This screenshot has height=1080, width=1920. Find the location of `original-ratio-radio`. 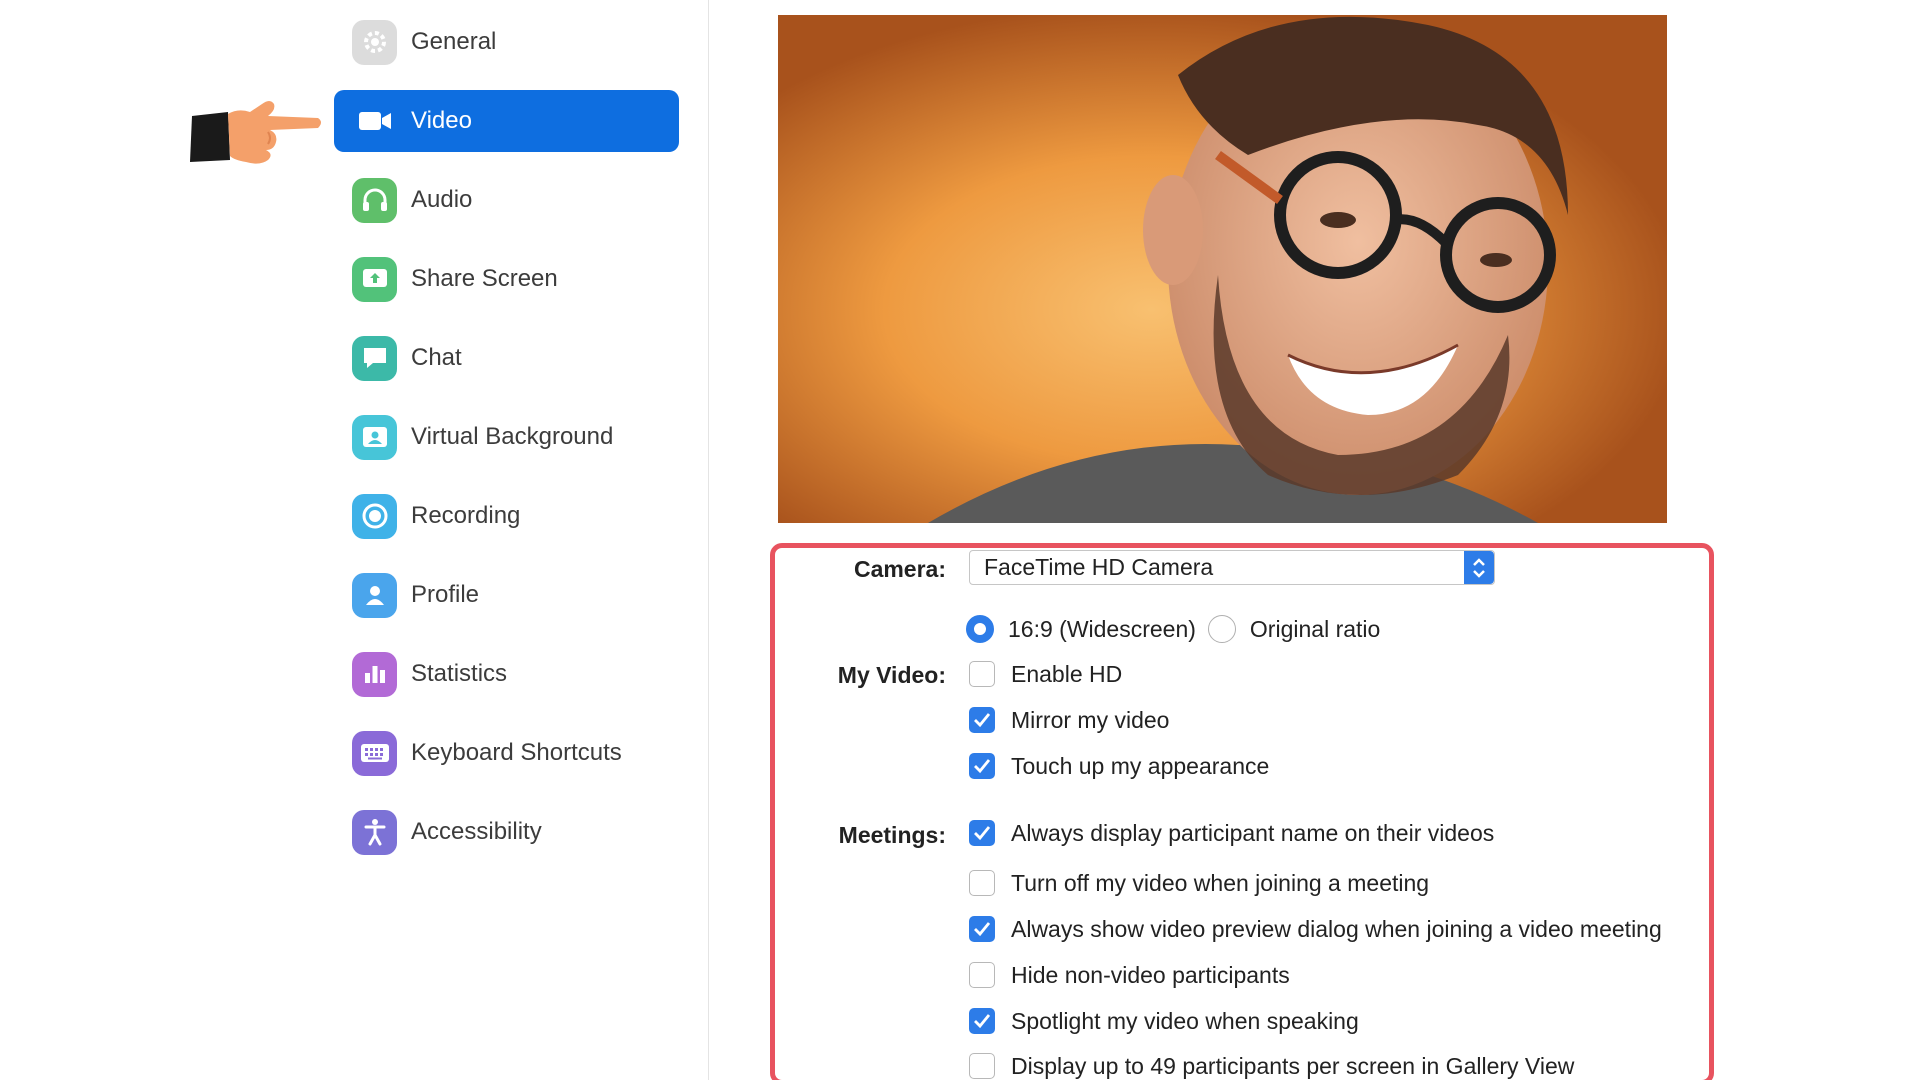

original-ratio-radio is located at coordinates (1221, 629).